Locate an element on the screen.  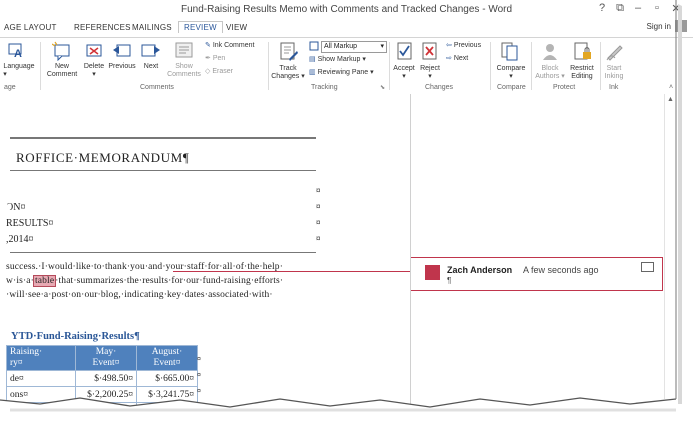
header-text: August· is located at coordinates (167, 352).